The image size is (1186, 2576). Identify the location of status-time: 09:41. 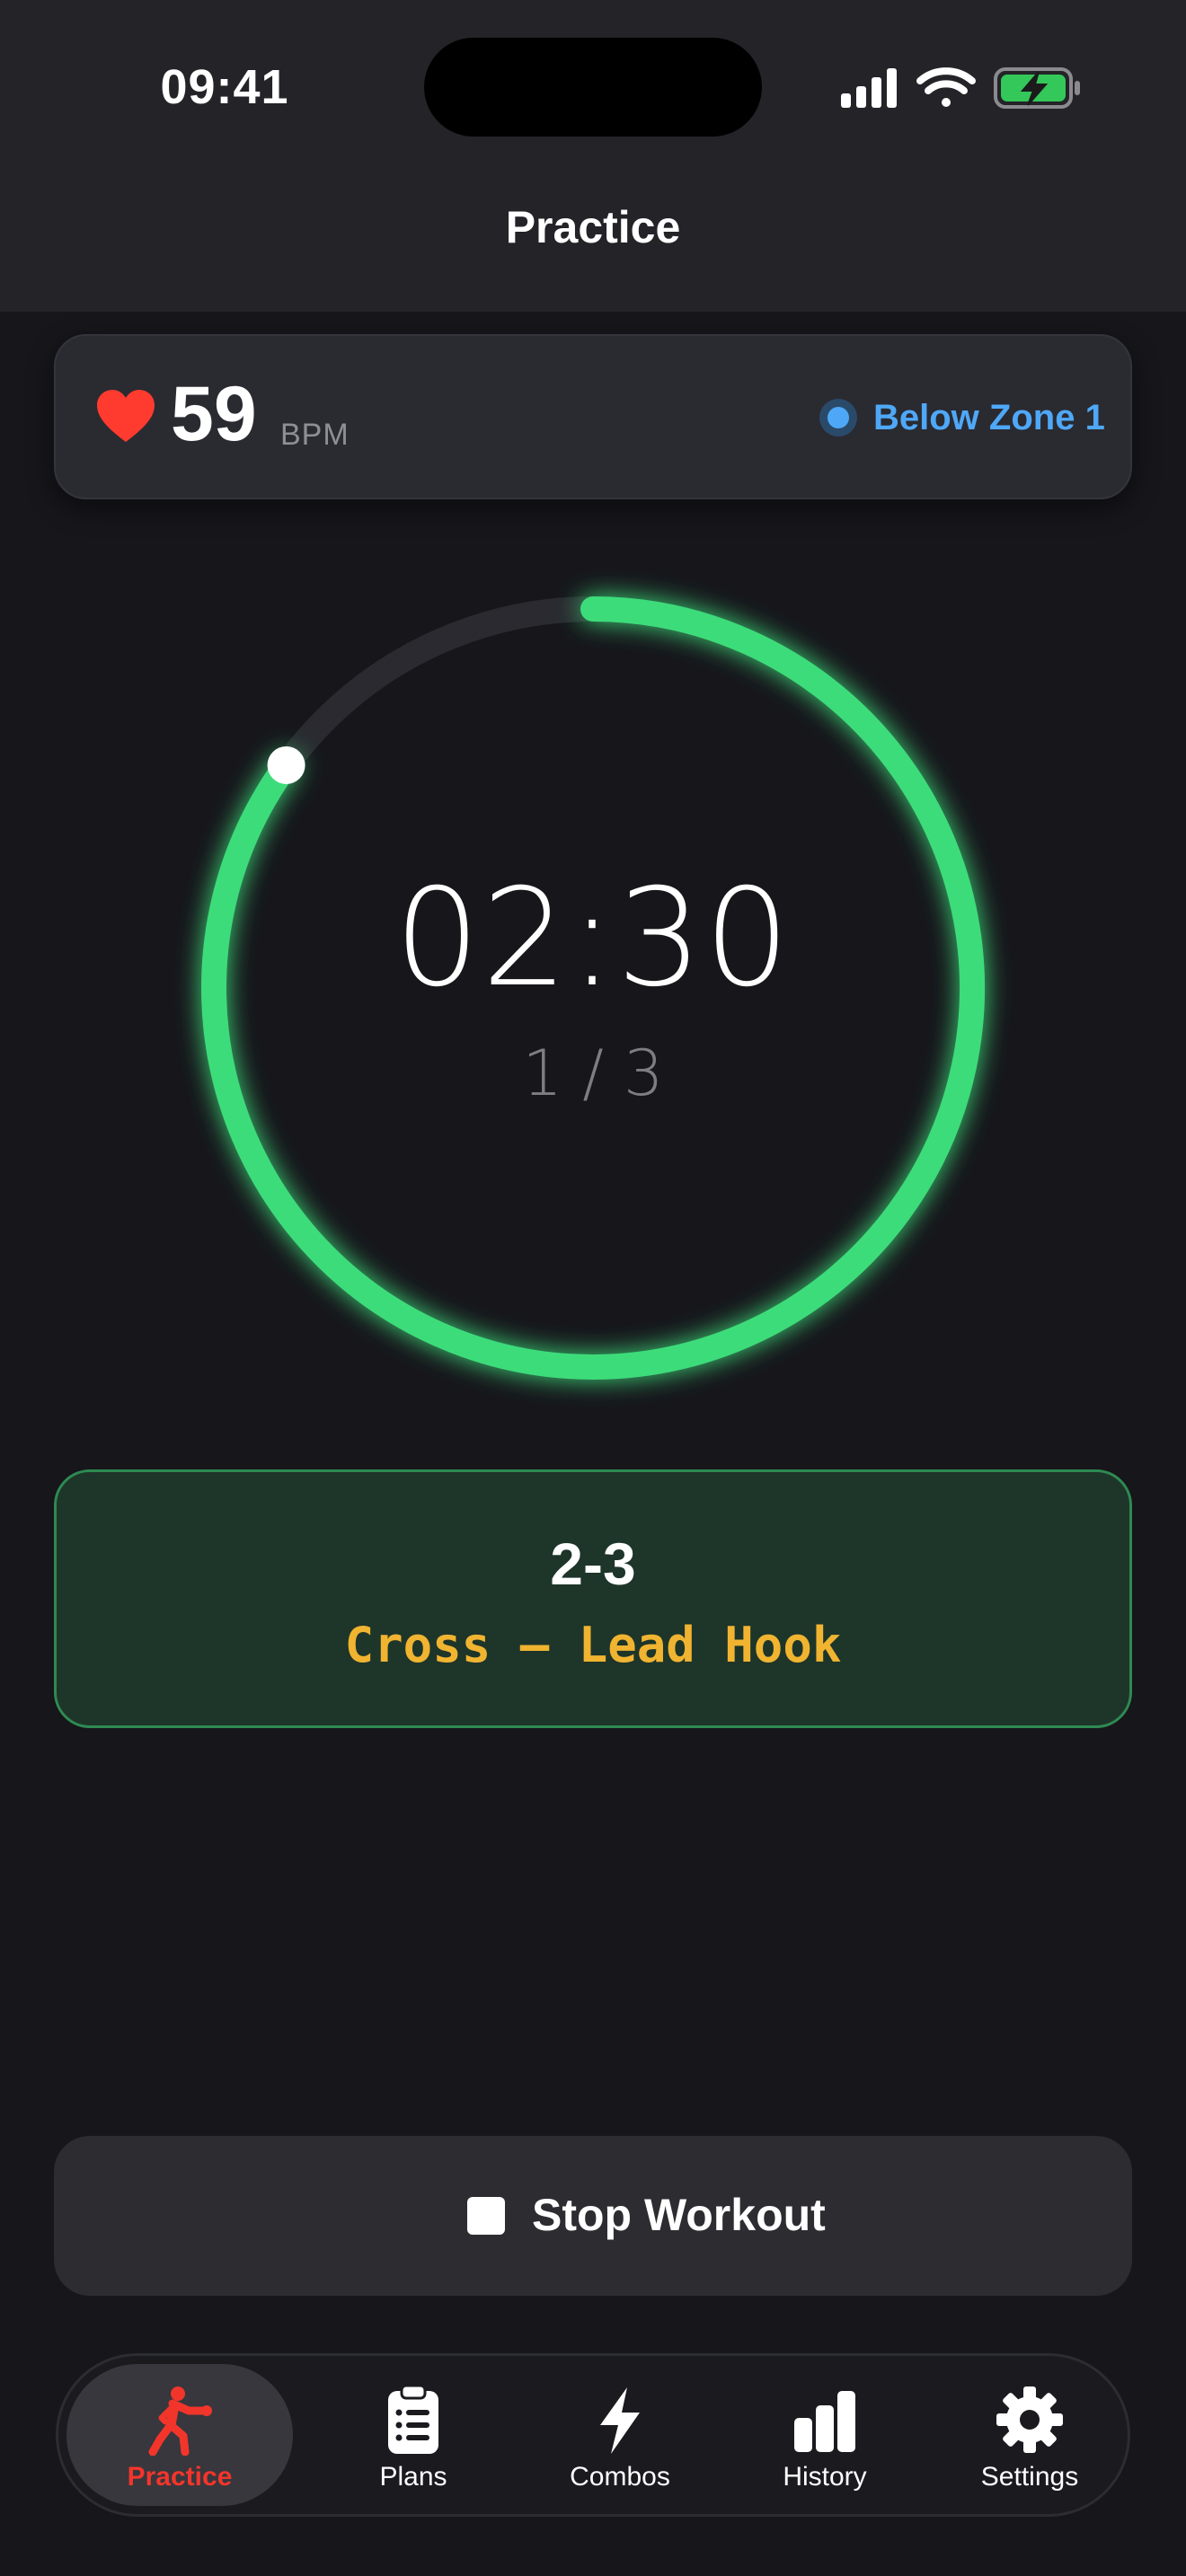
(224, 87).